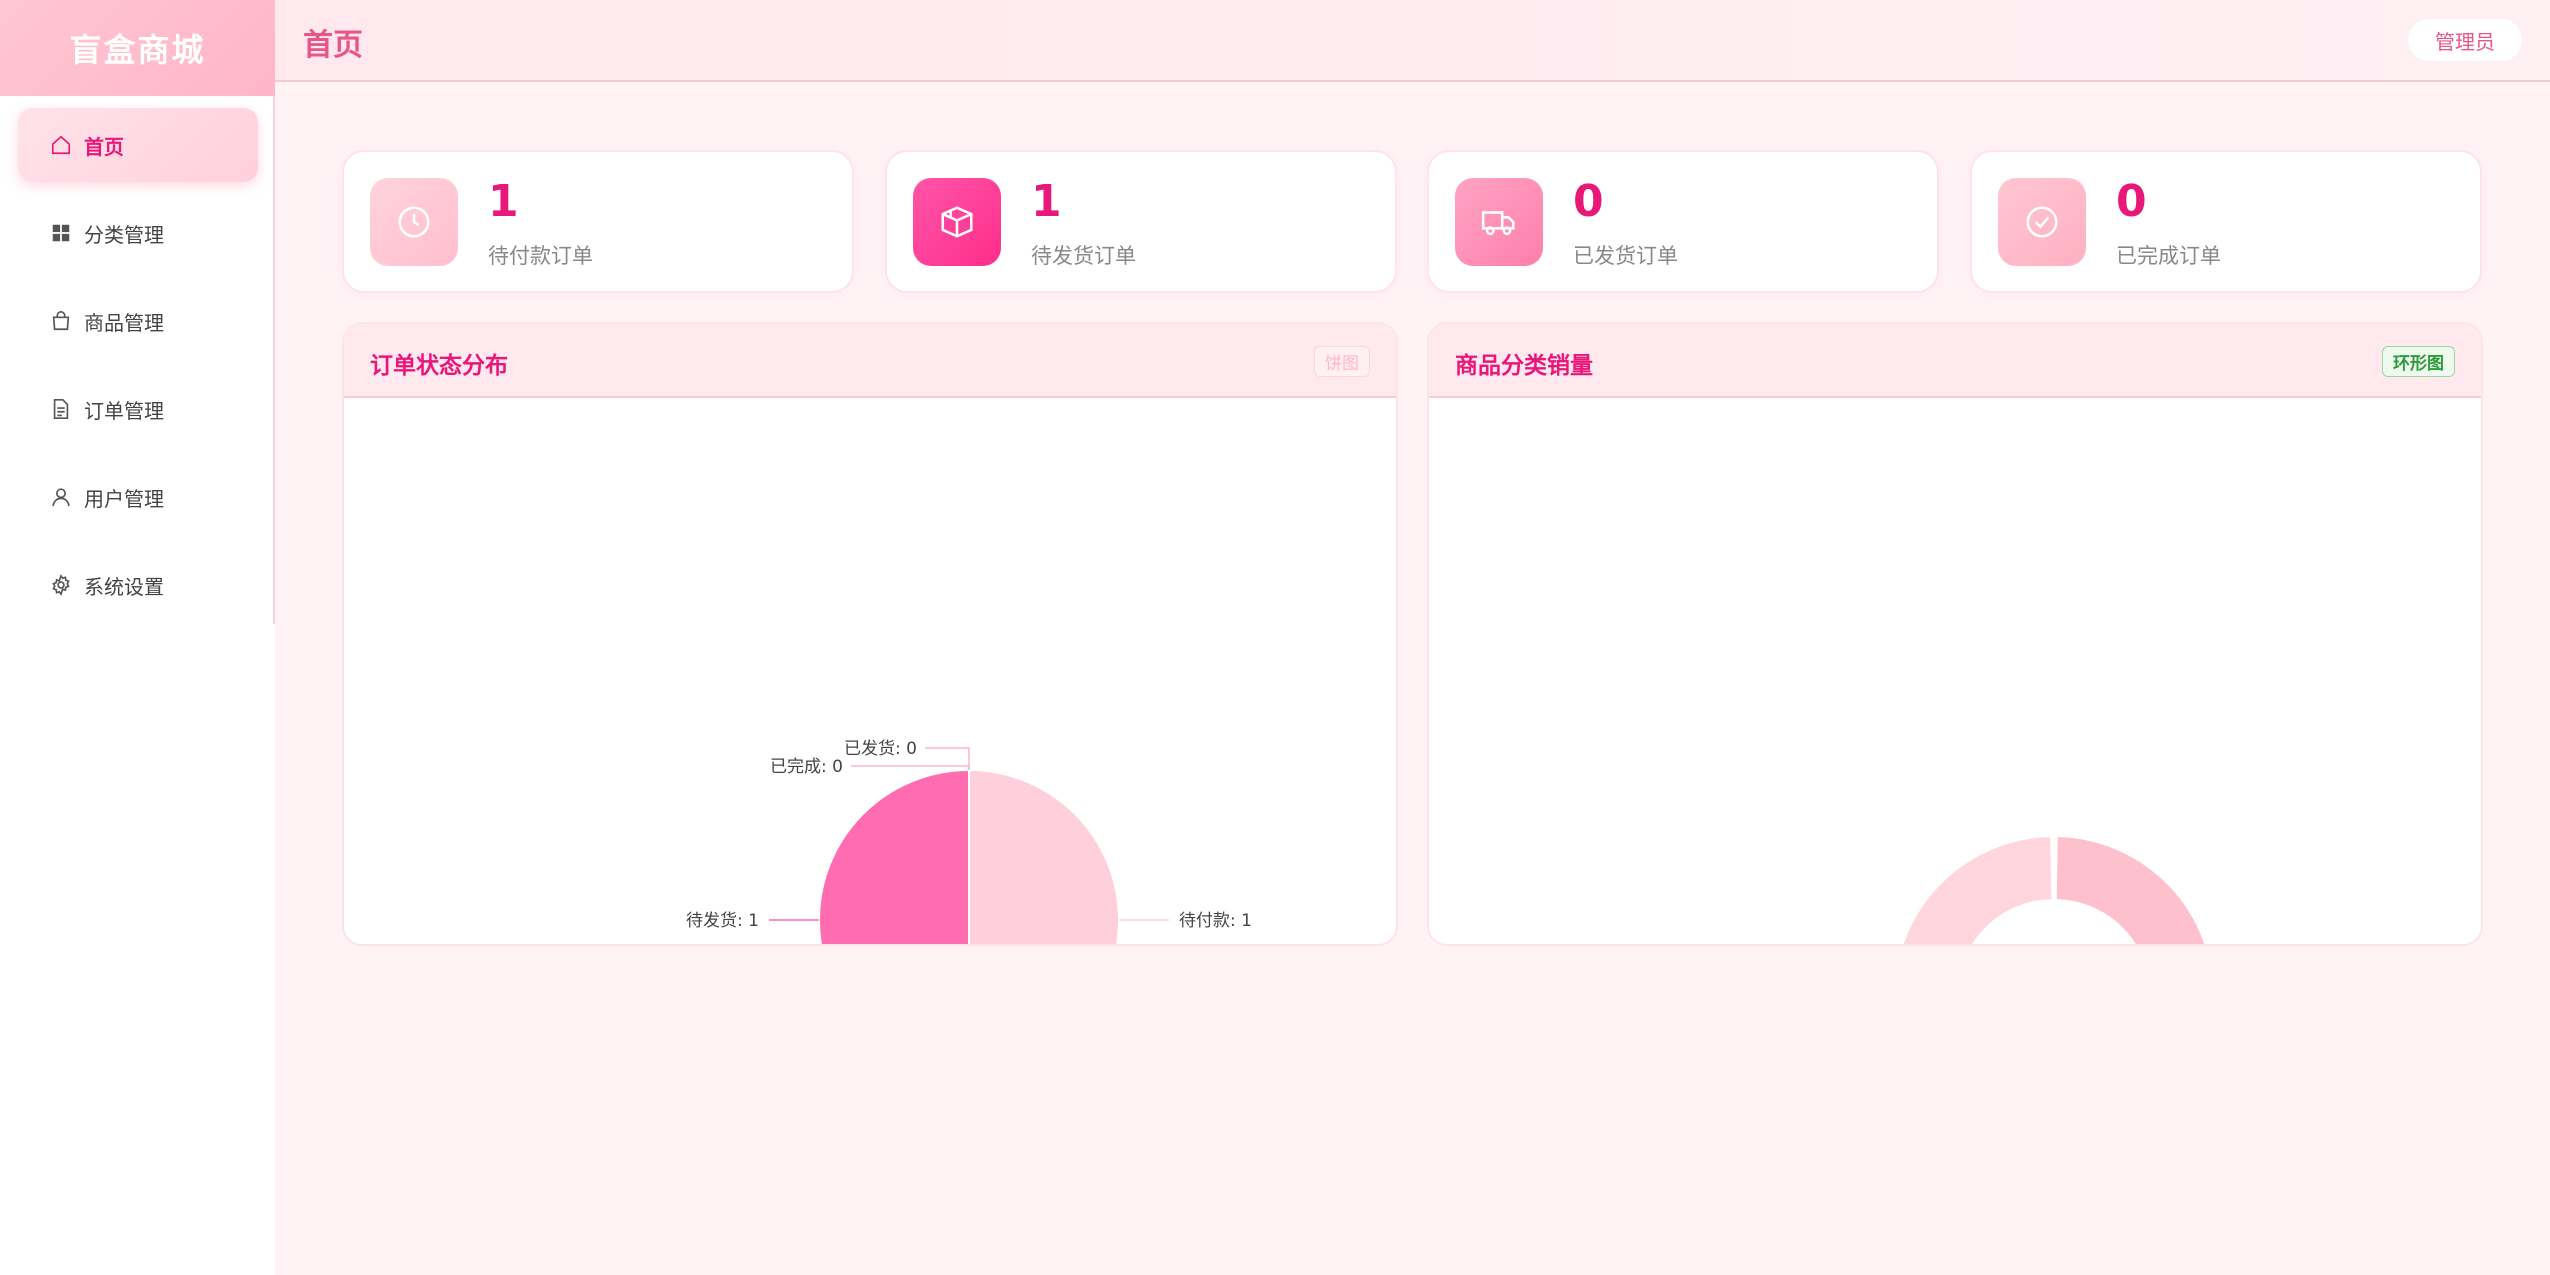  I want to click on sidebar-item-label: 用户管理, so click(124, 498).